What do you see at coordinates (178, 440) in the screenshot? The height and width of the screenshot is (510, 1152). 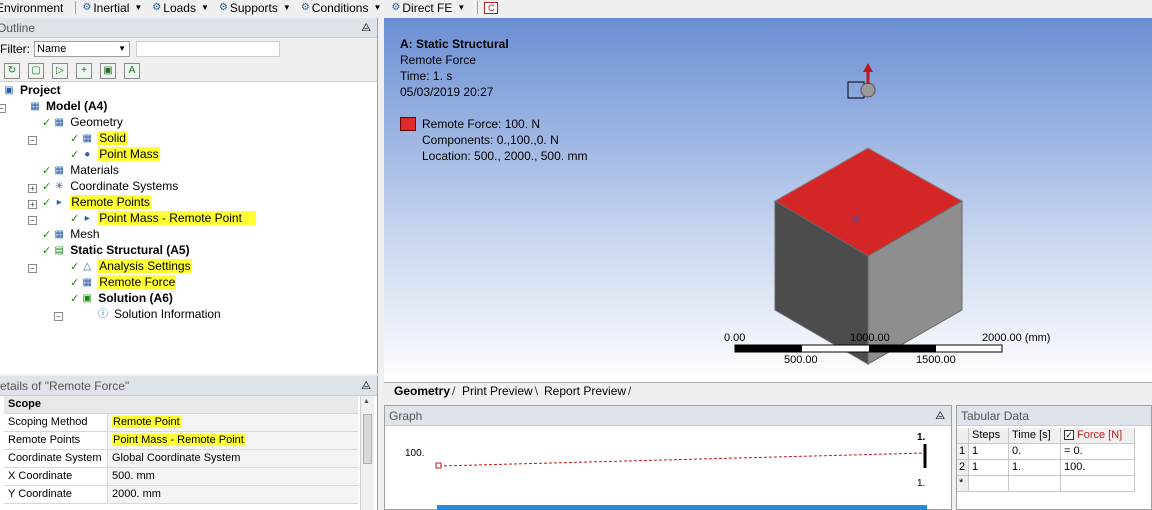 I see `row-value-text: Point Mass - Remote Point` at bounding box center [178, 440].